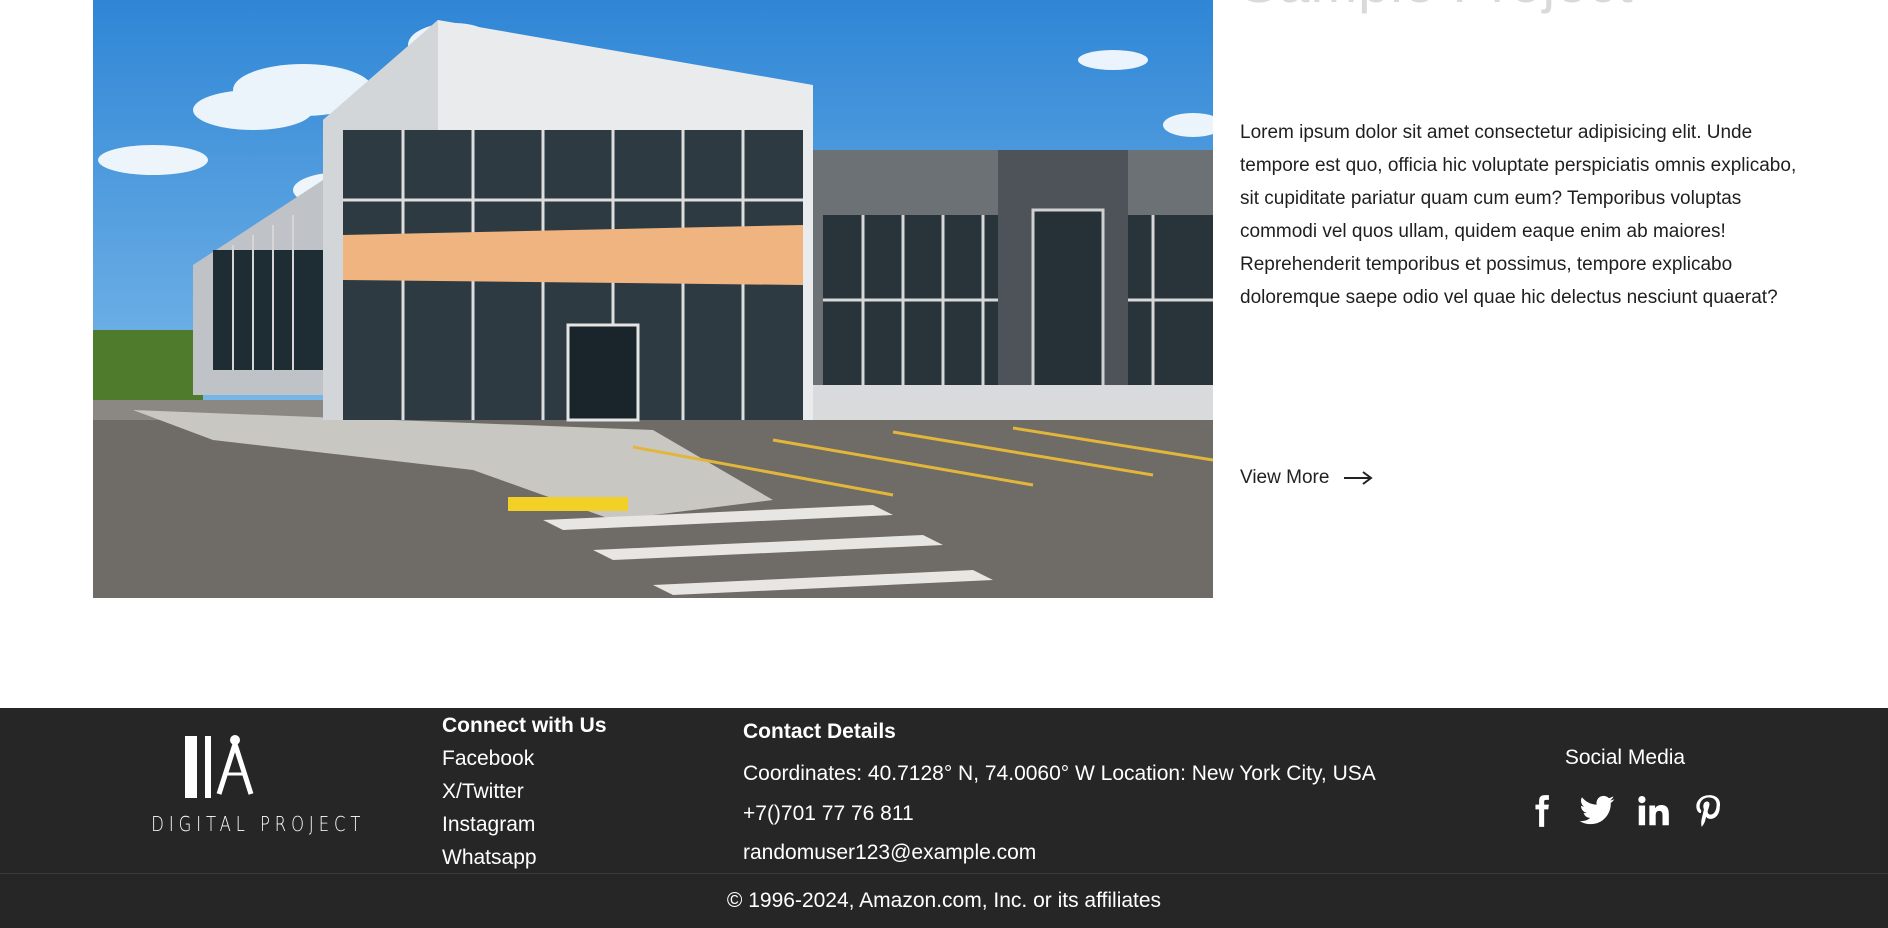  Describe the element at coordinates (819, 731) in the screenshot. I see `contact-title: Contact Details` at that location.